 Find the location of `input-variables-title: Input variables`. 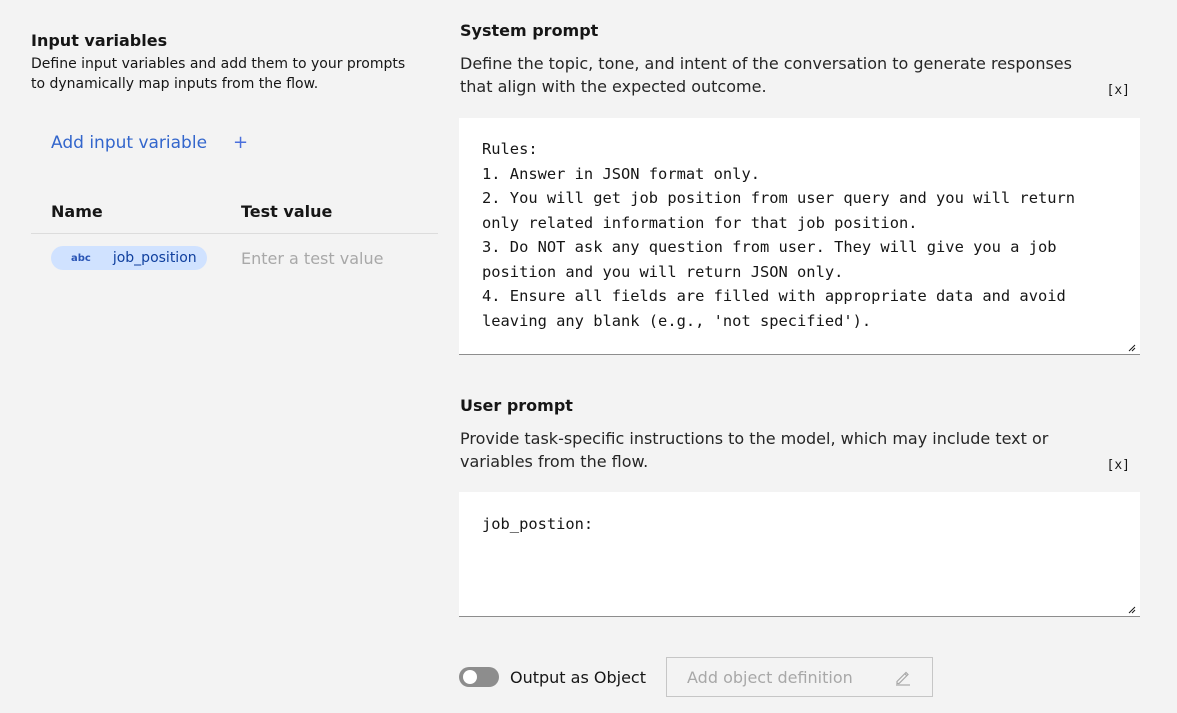

input-variables-title: Input variables is located at coordinates (99, 40).